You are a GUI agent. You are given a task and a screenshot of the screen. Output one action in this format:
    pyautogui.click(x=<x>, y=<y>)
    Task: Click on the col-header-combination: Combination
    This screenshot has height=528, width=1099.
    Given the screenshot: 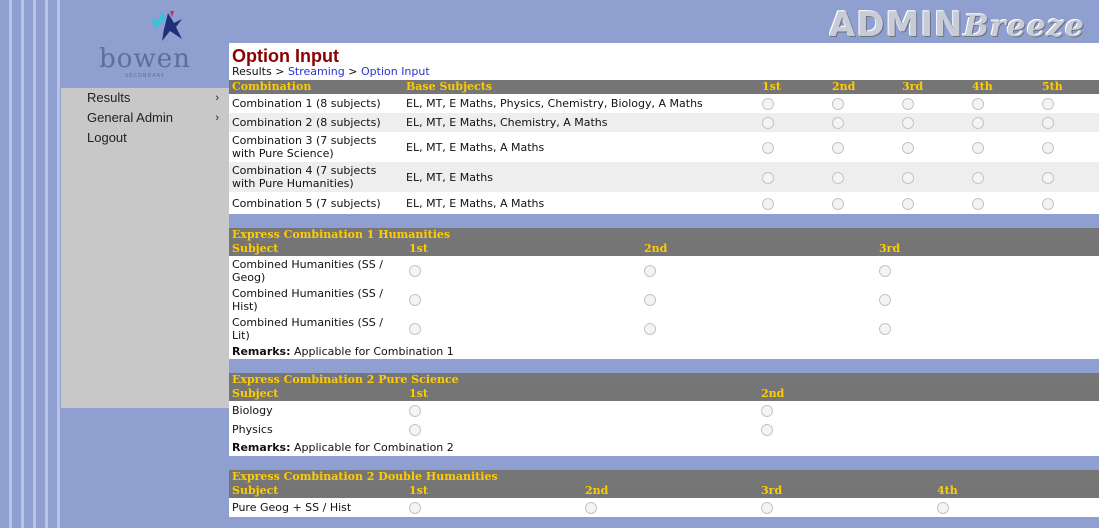 What is the action you would take?
    pyautogui.click(x=316, y=87)
    